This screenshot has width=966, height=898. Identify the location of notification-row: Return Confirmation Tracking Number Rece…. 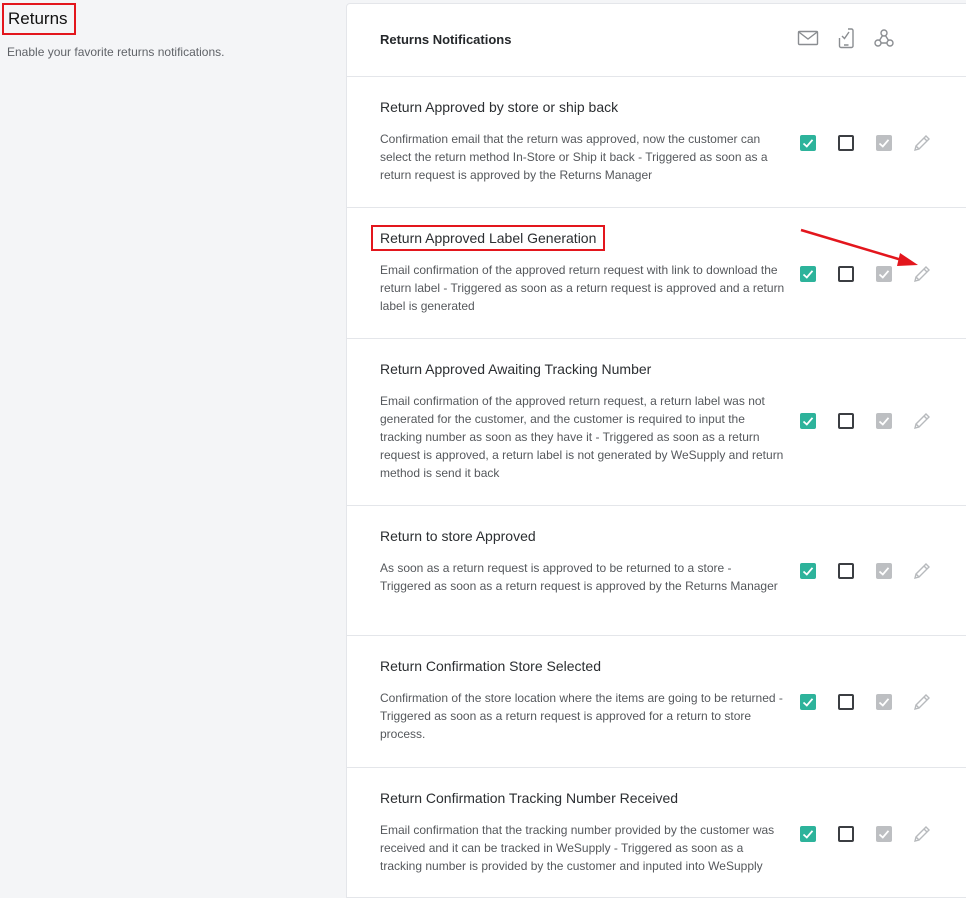
(656, 832).